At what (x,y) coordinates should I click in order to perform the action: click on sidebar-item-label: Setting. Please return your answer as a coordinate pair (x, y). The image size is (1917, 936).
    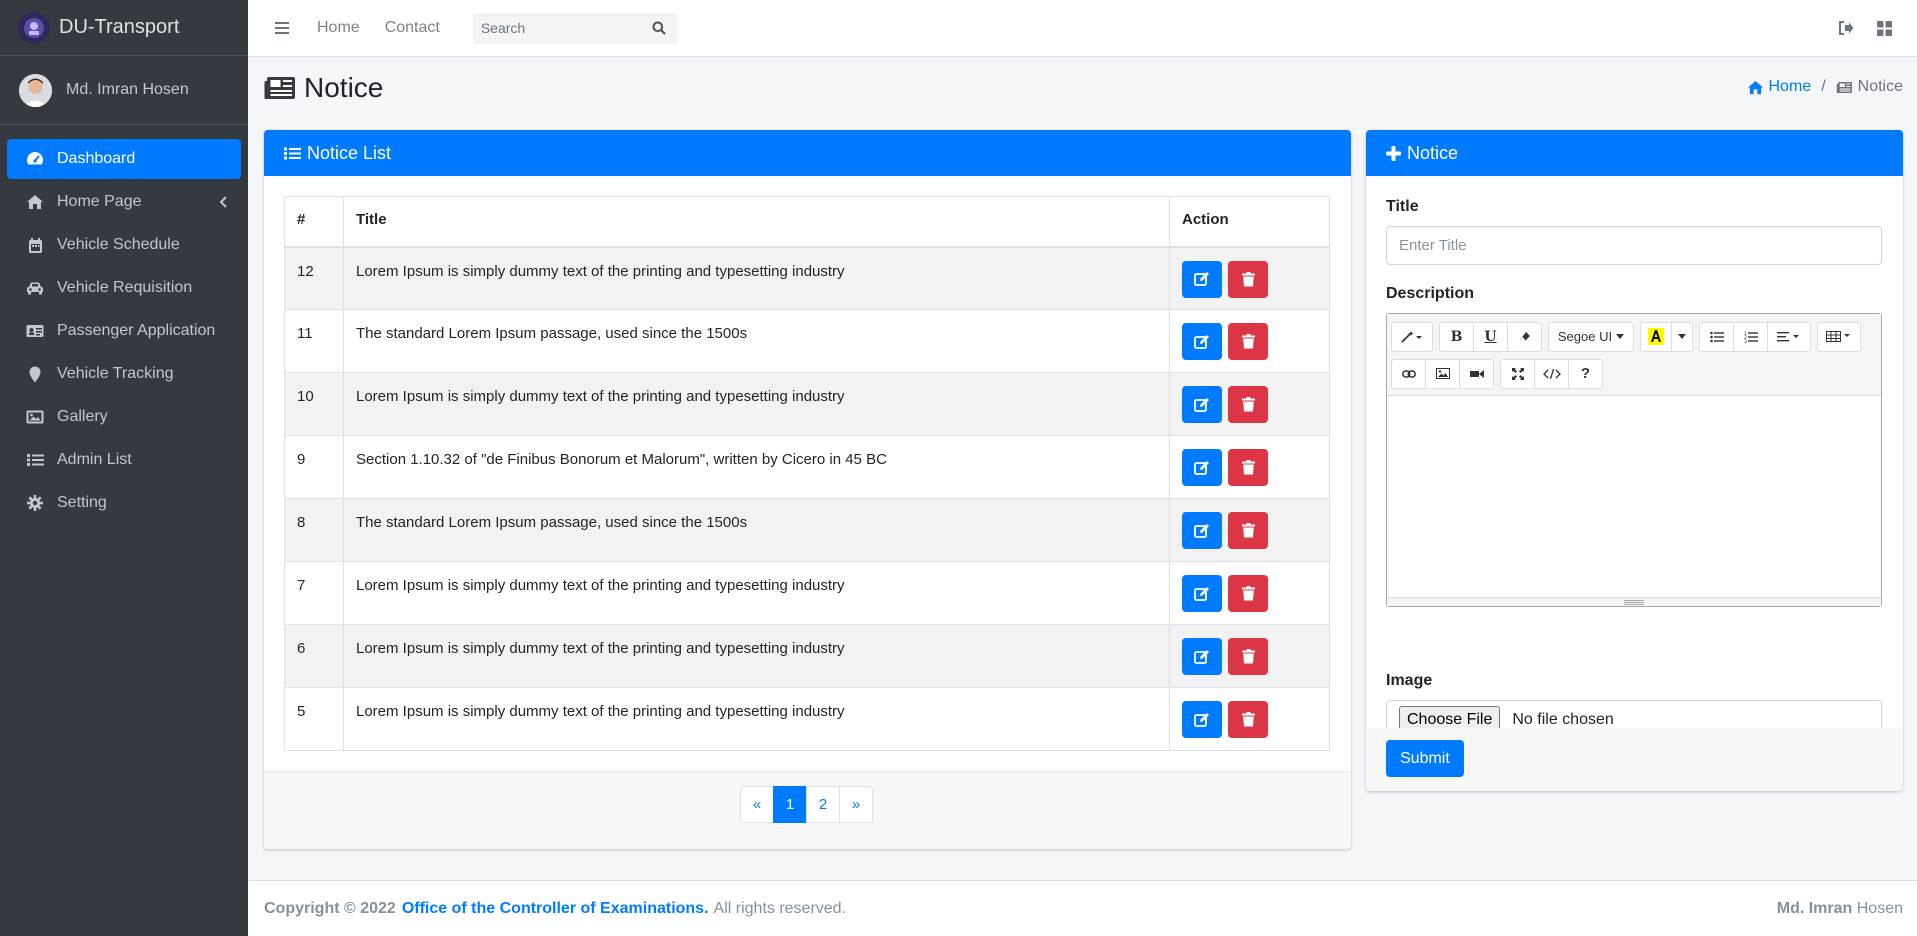
    Looking at the image, I should click on (82, 502).